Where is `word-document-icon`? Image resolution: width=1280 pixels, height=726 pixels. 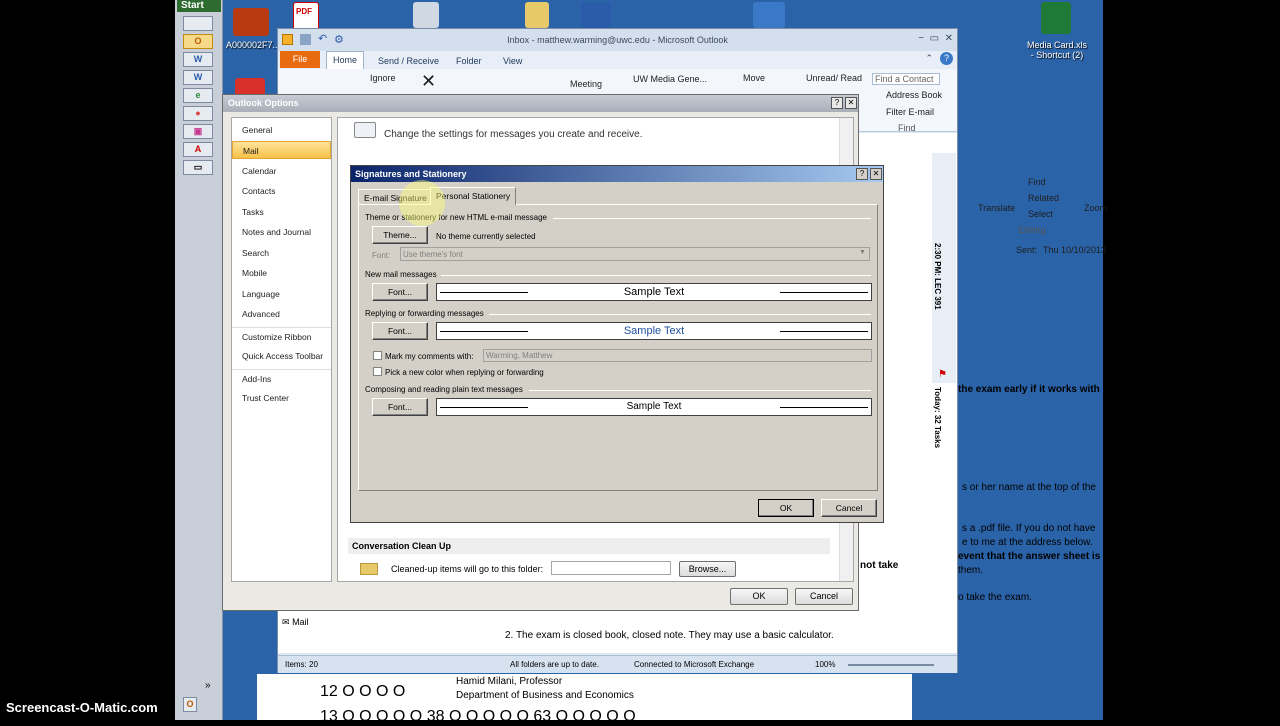
word-document-icon is located at coordinates (596, 15).